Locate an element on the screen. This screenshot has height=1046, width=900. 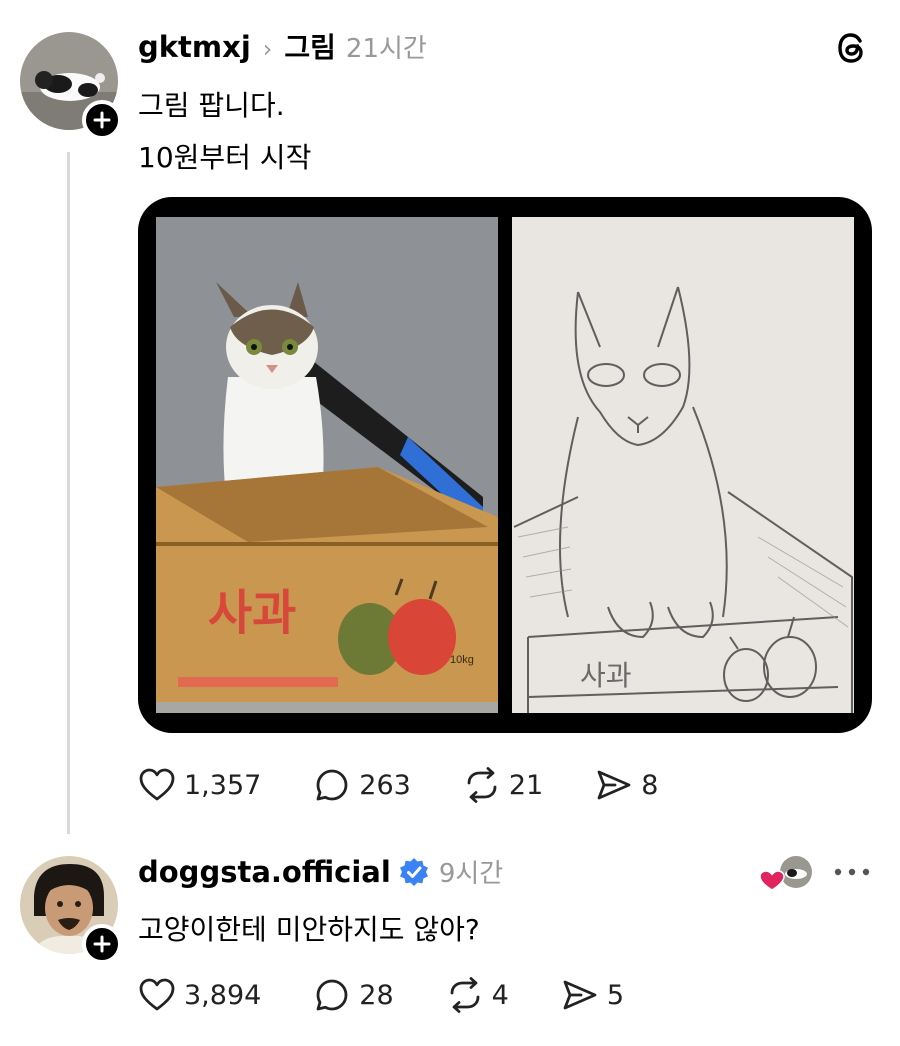
reply-button: 263 is located at coordinates (362, 785).